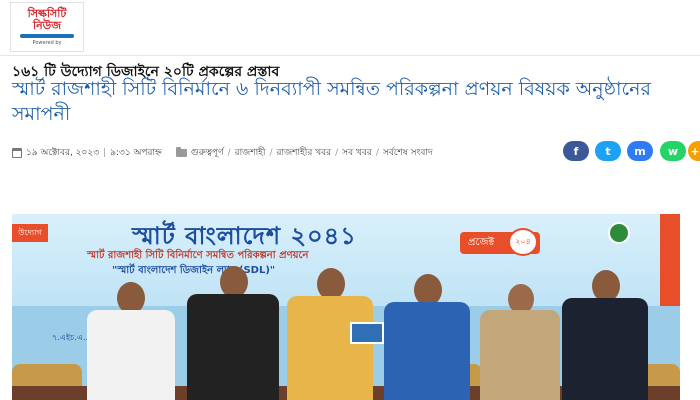 Image resolution: width=700 pixels, height=400 pixels. Describe the element at coordinates (207, 152) in the screenshot. I see `category-link: গুরুত্বপূর্ণ` at that location.